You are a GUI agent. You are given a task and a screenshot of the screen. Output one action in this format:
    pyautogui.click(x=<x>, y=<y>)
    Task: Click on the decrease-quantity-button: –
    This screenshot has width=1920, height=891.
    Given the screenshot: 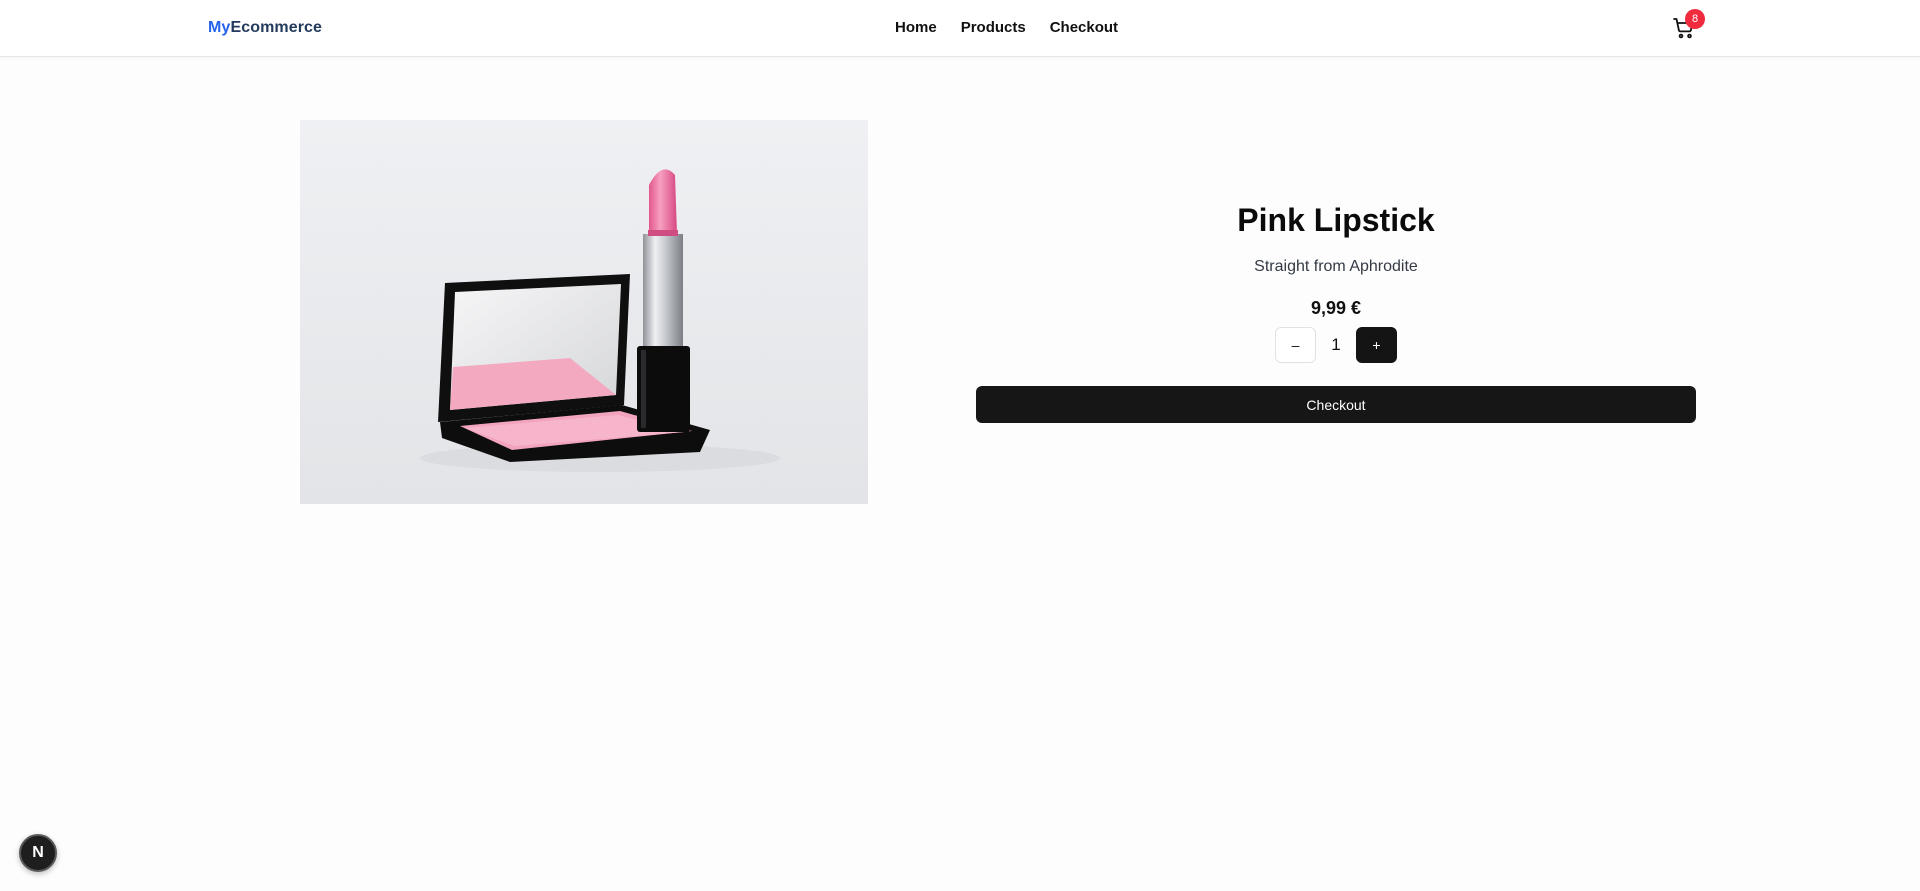 What is the action you would take?
    pyautogui.click(x=1295, y=345)
    